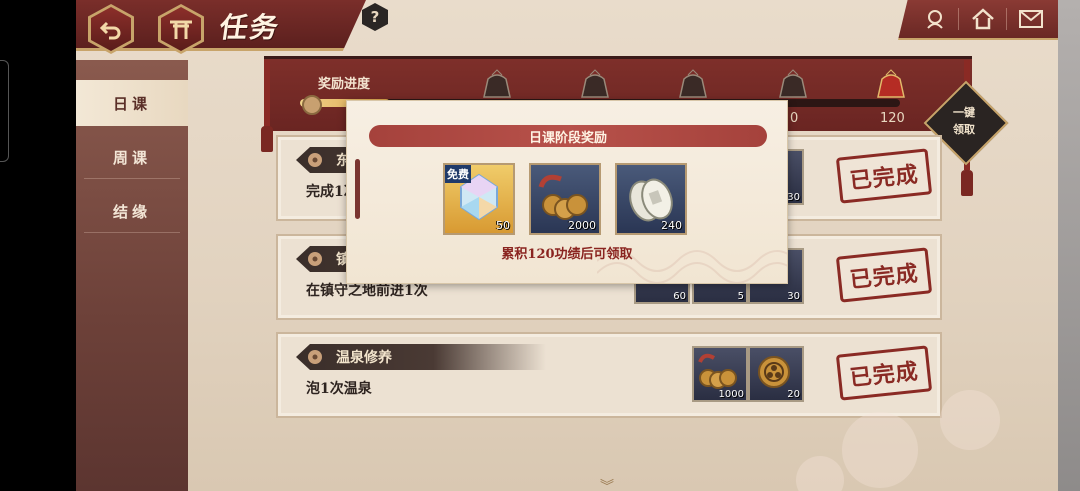 The height and width of the screenshot is (491, 1080). What do you see at coordinates (1069, 245) in the screenshot?
I see `right-border` at bounding box center [1069, 245].